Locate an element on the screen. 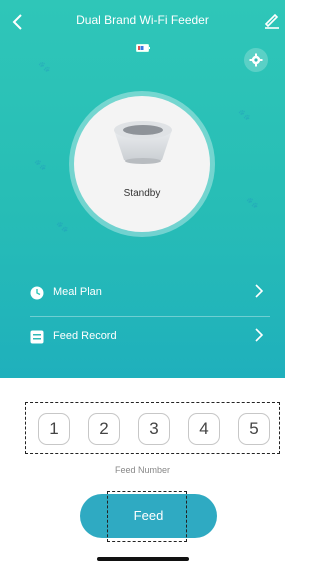 The height and width of the screenshot is (566, 320). bowl-icon is located at coordinates (143, 142).